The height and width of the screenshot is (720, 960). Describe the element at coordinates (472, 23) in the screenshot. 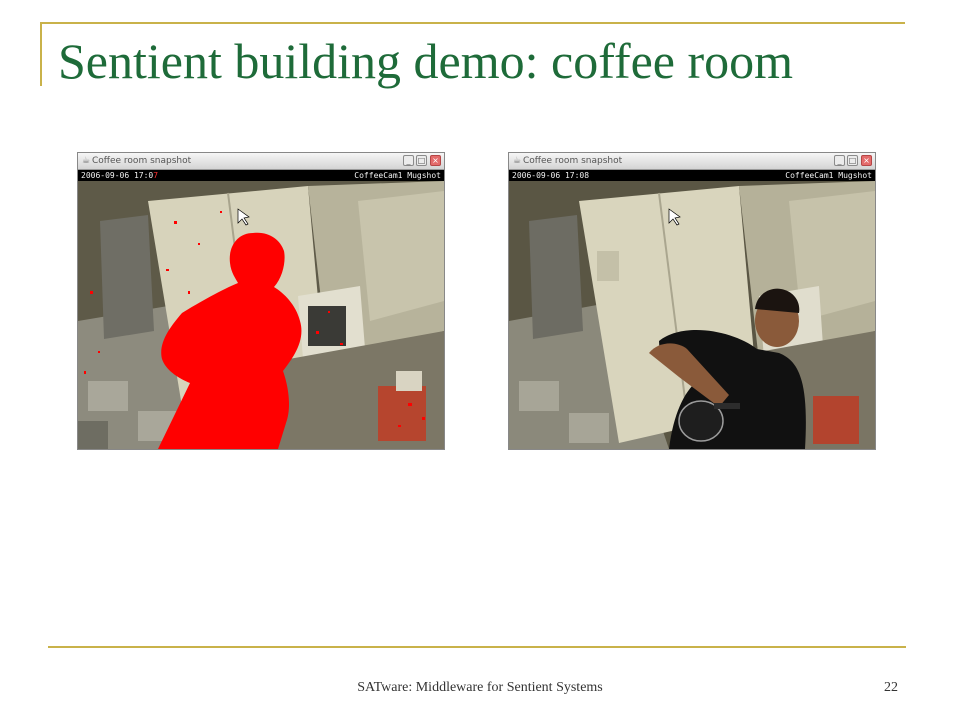

I see `title-rule-horizontal` at that location.